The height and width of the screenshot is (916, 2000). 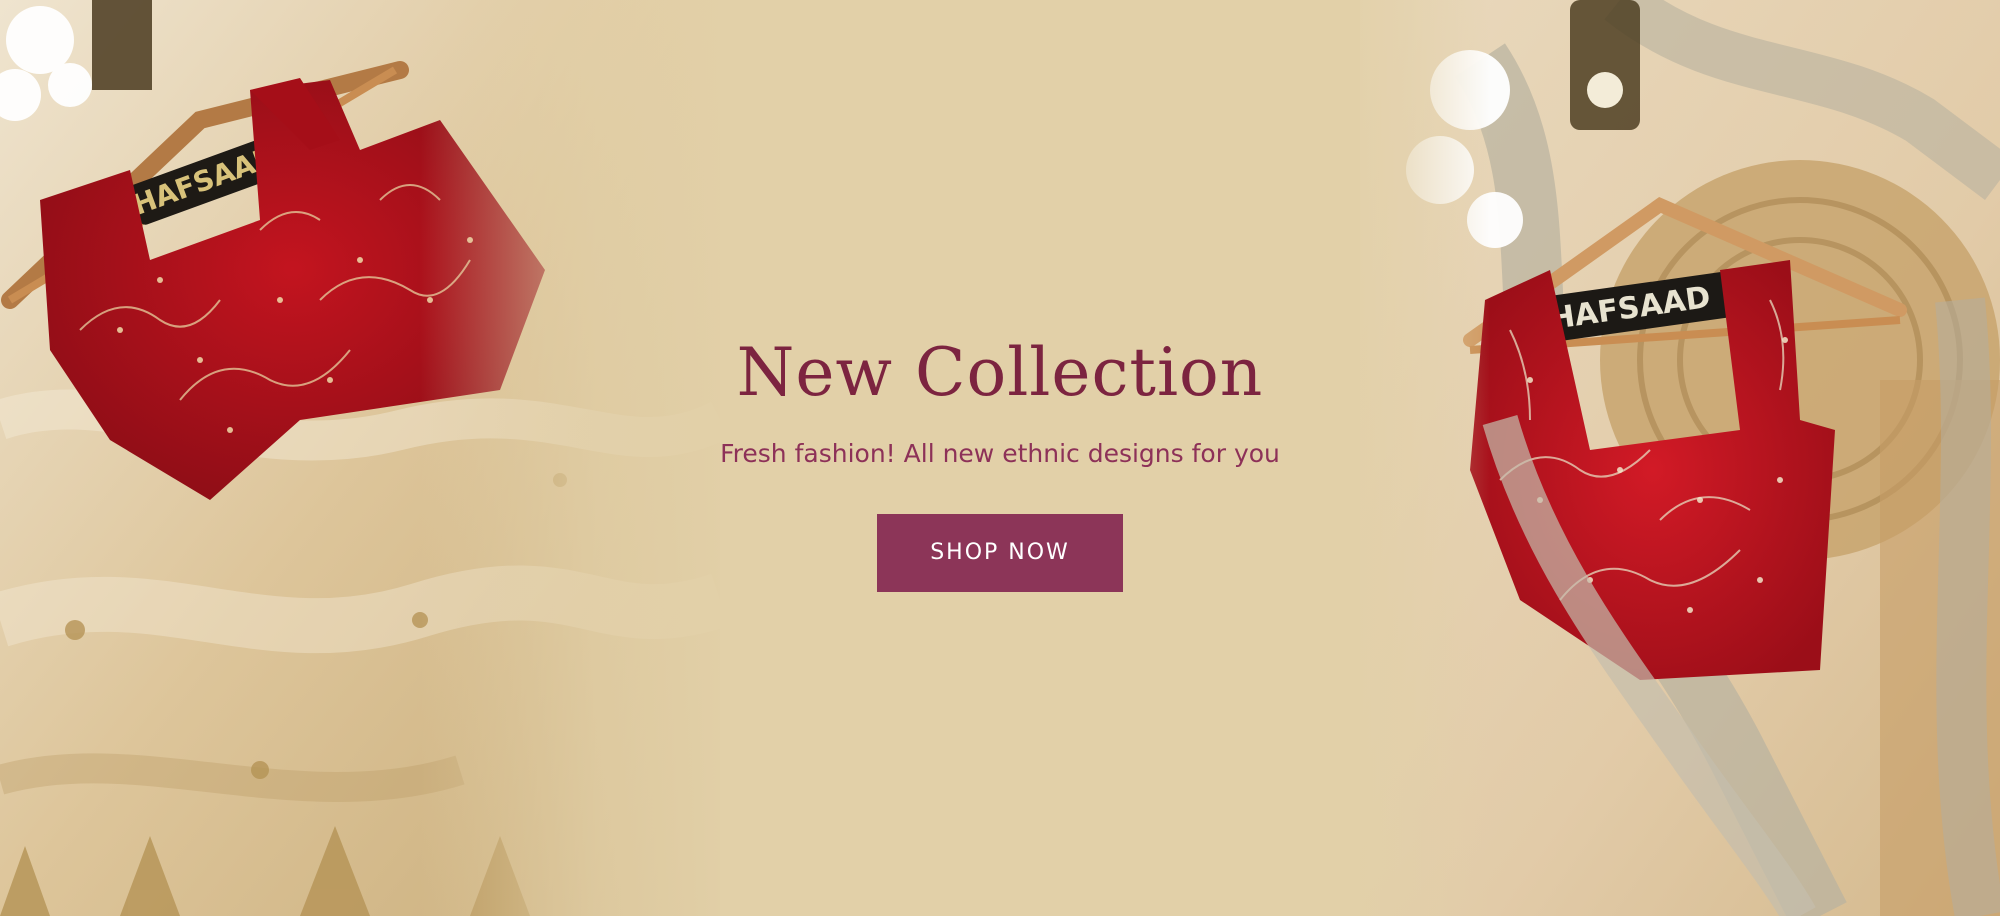 What do you see at coordinates (1000, 553) in the screenshot?
I see `shop-now-button: SHOP NOW` at bounding box center [1000, 553].